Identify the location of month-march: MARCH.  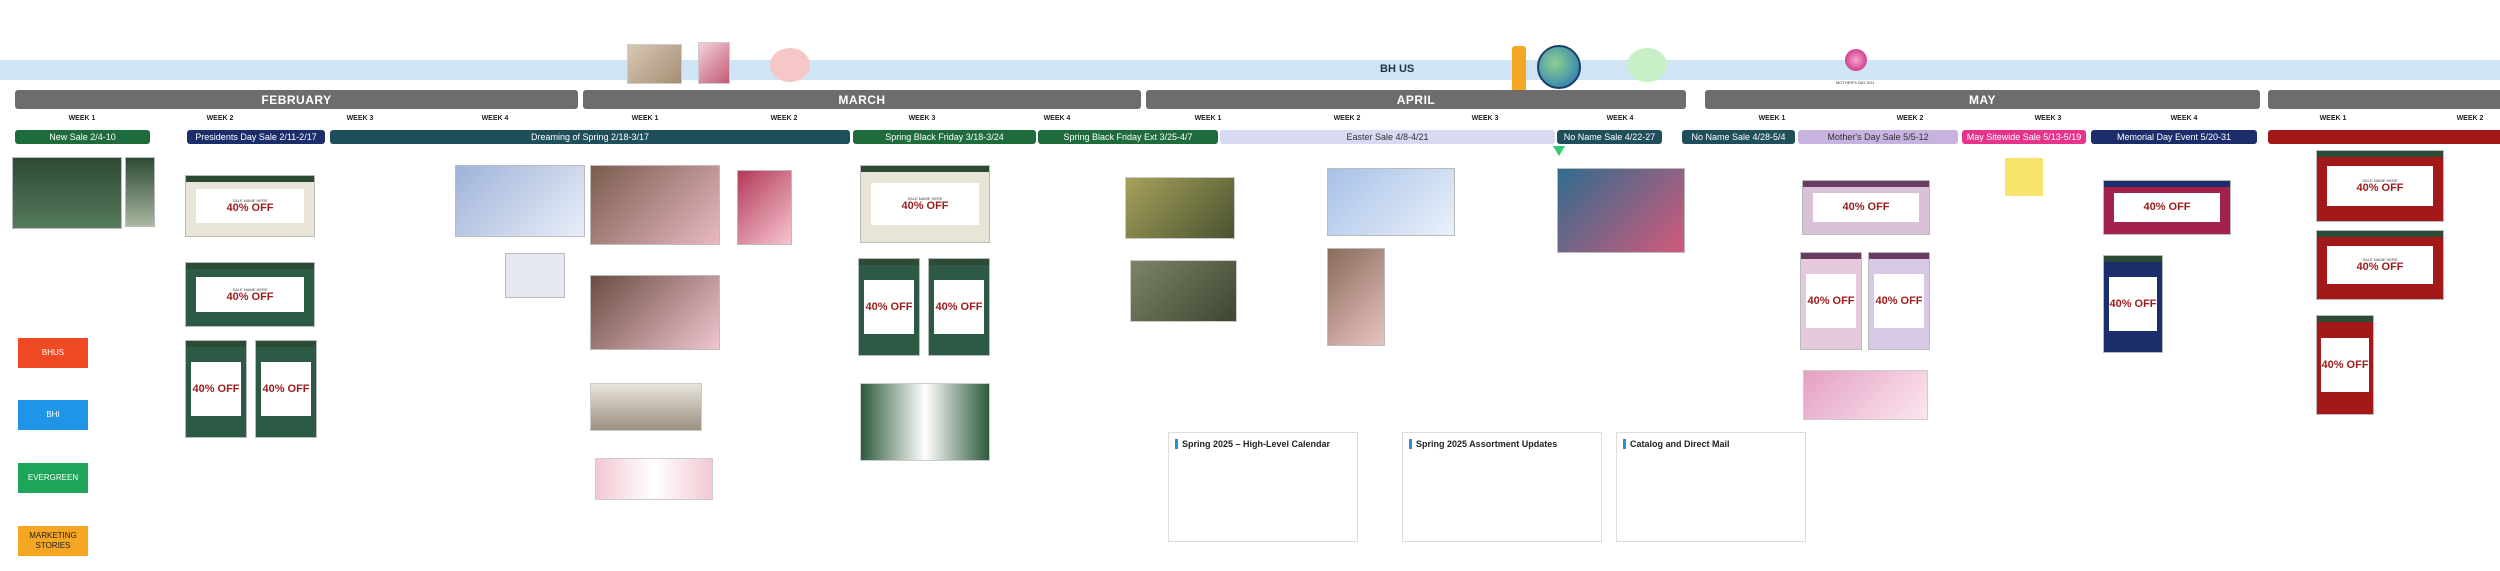
(862, 99).